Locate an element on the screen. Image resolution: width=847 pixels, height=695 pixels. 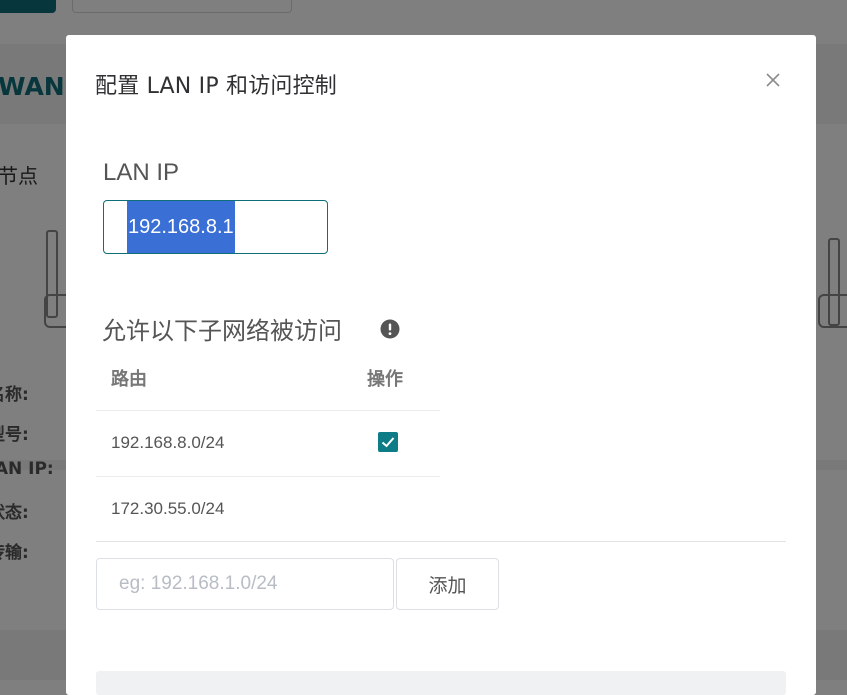
divider is located at coordinates (441, 541).